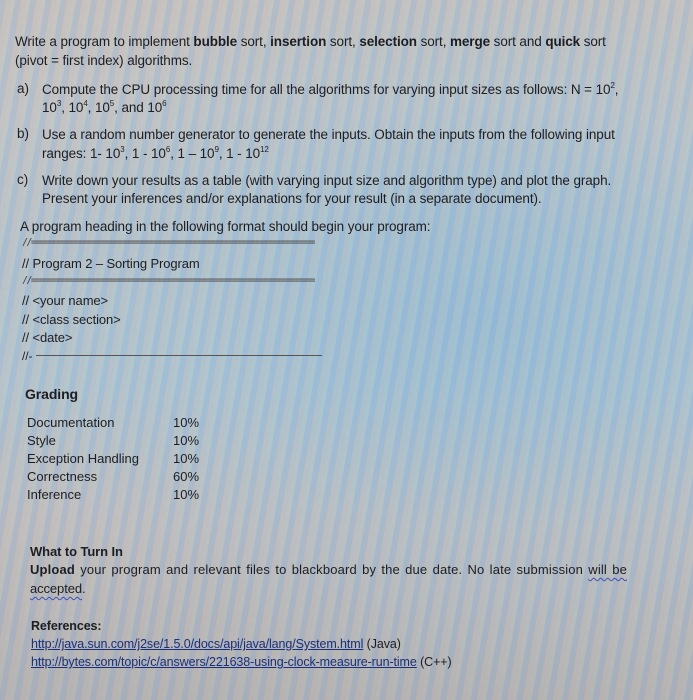 The image size is (693, 700). Describe the element at coordinates (51, 394) in the screenshot. I see `grading-title: Grading` at that location.